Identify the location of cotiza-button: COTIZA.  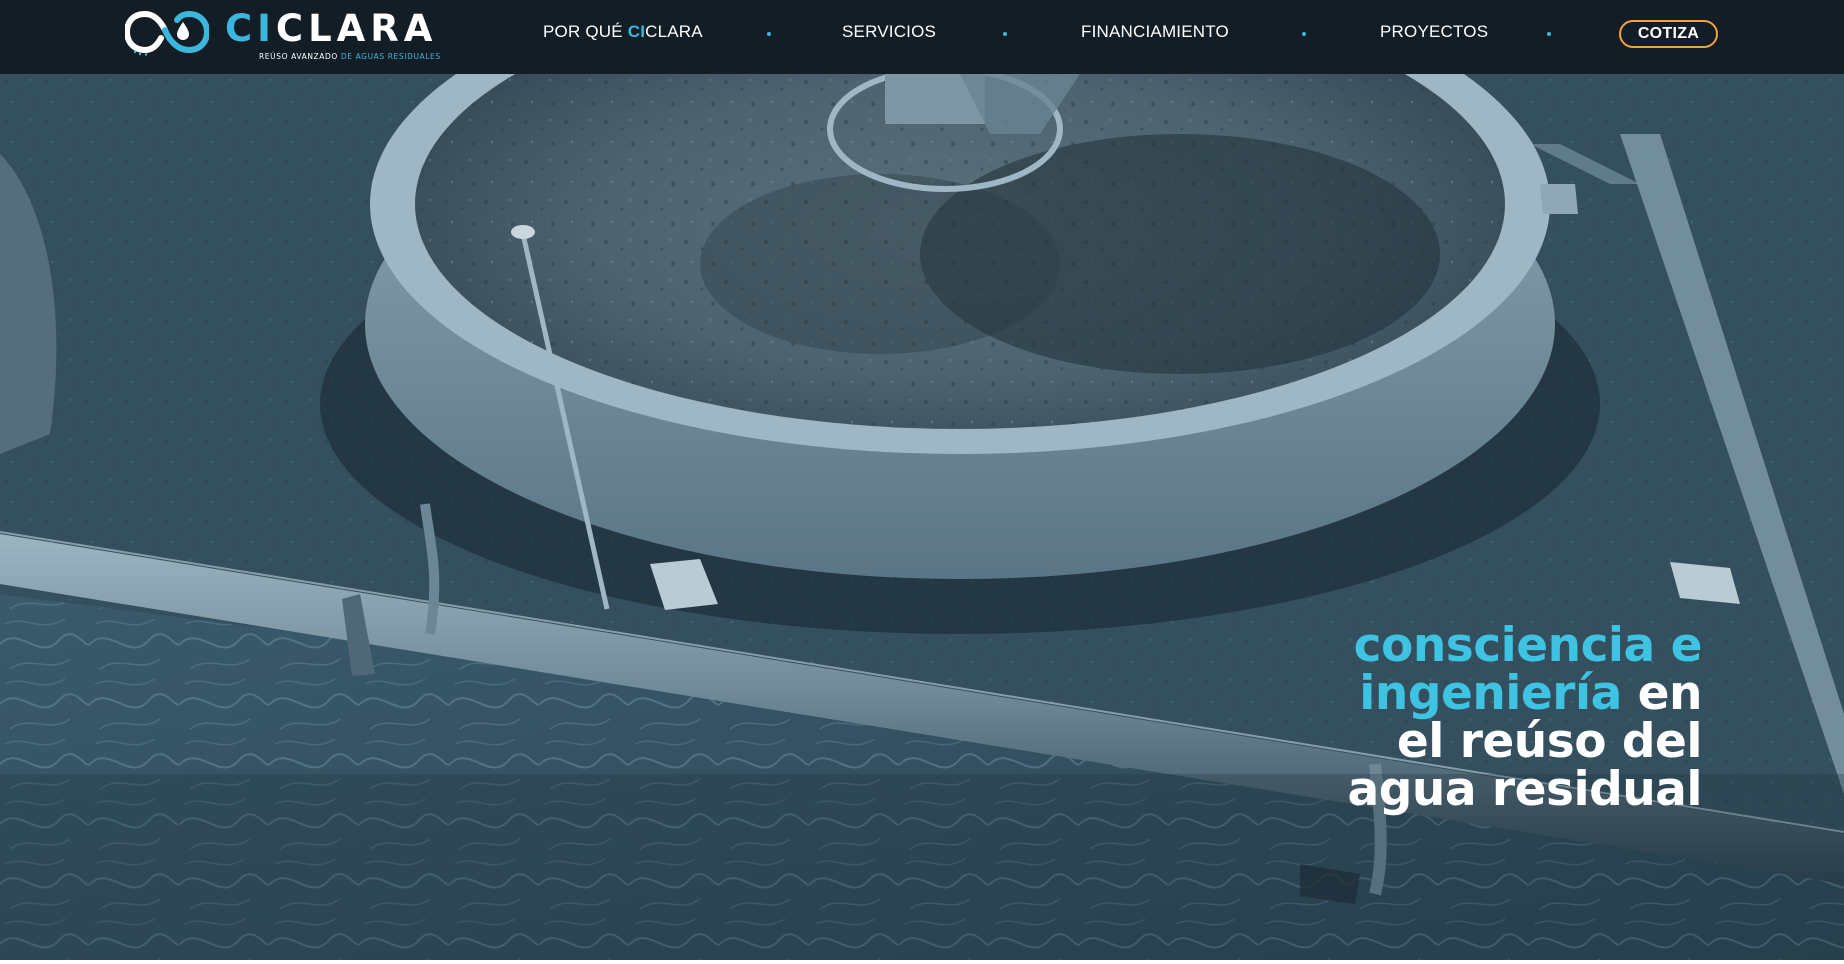
(1668, 34).